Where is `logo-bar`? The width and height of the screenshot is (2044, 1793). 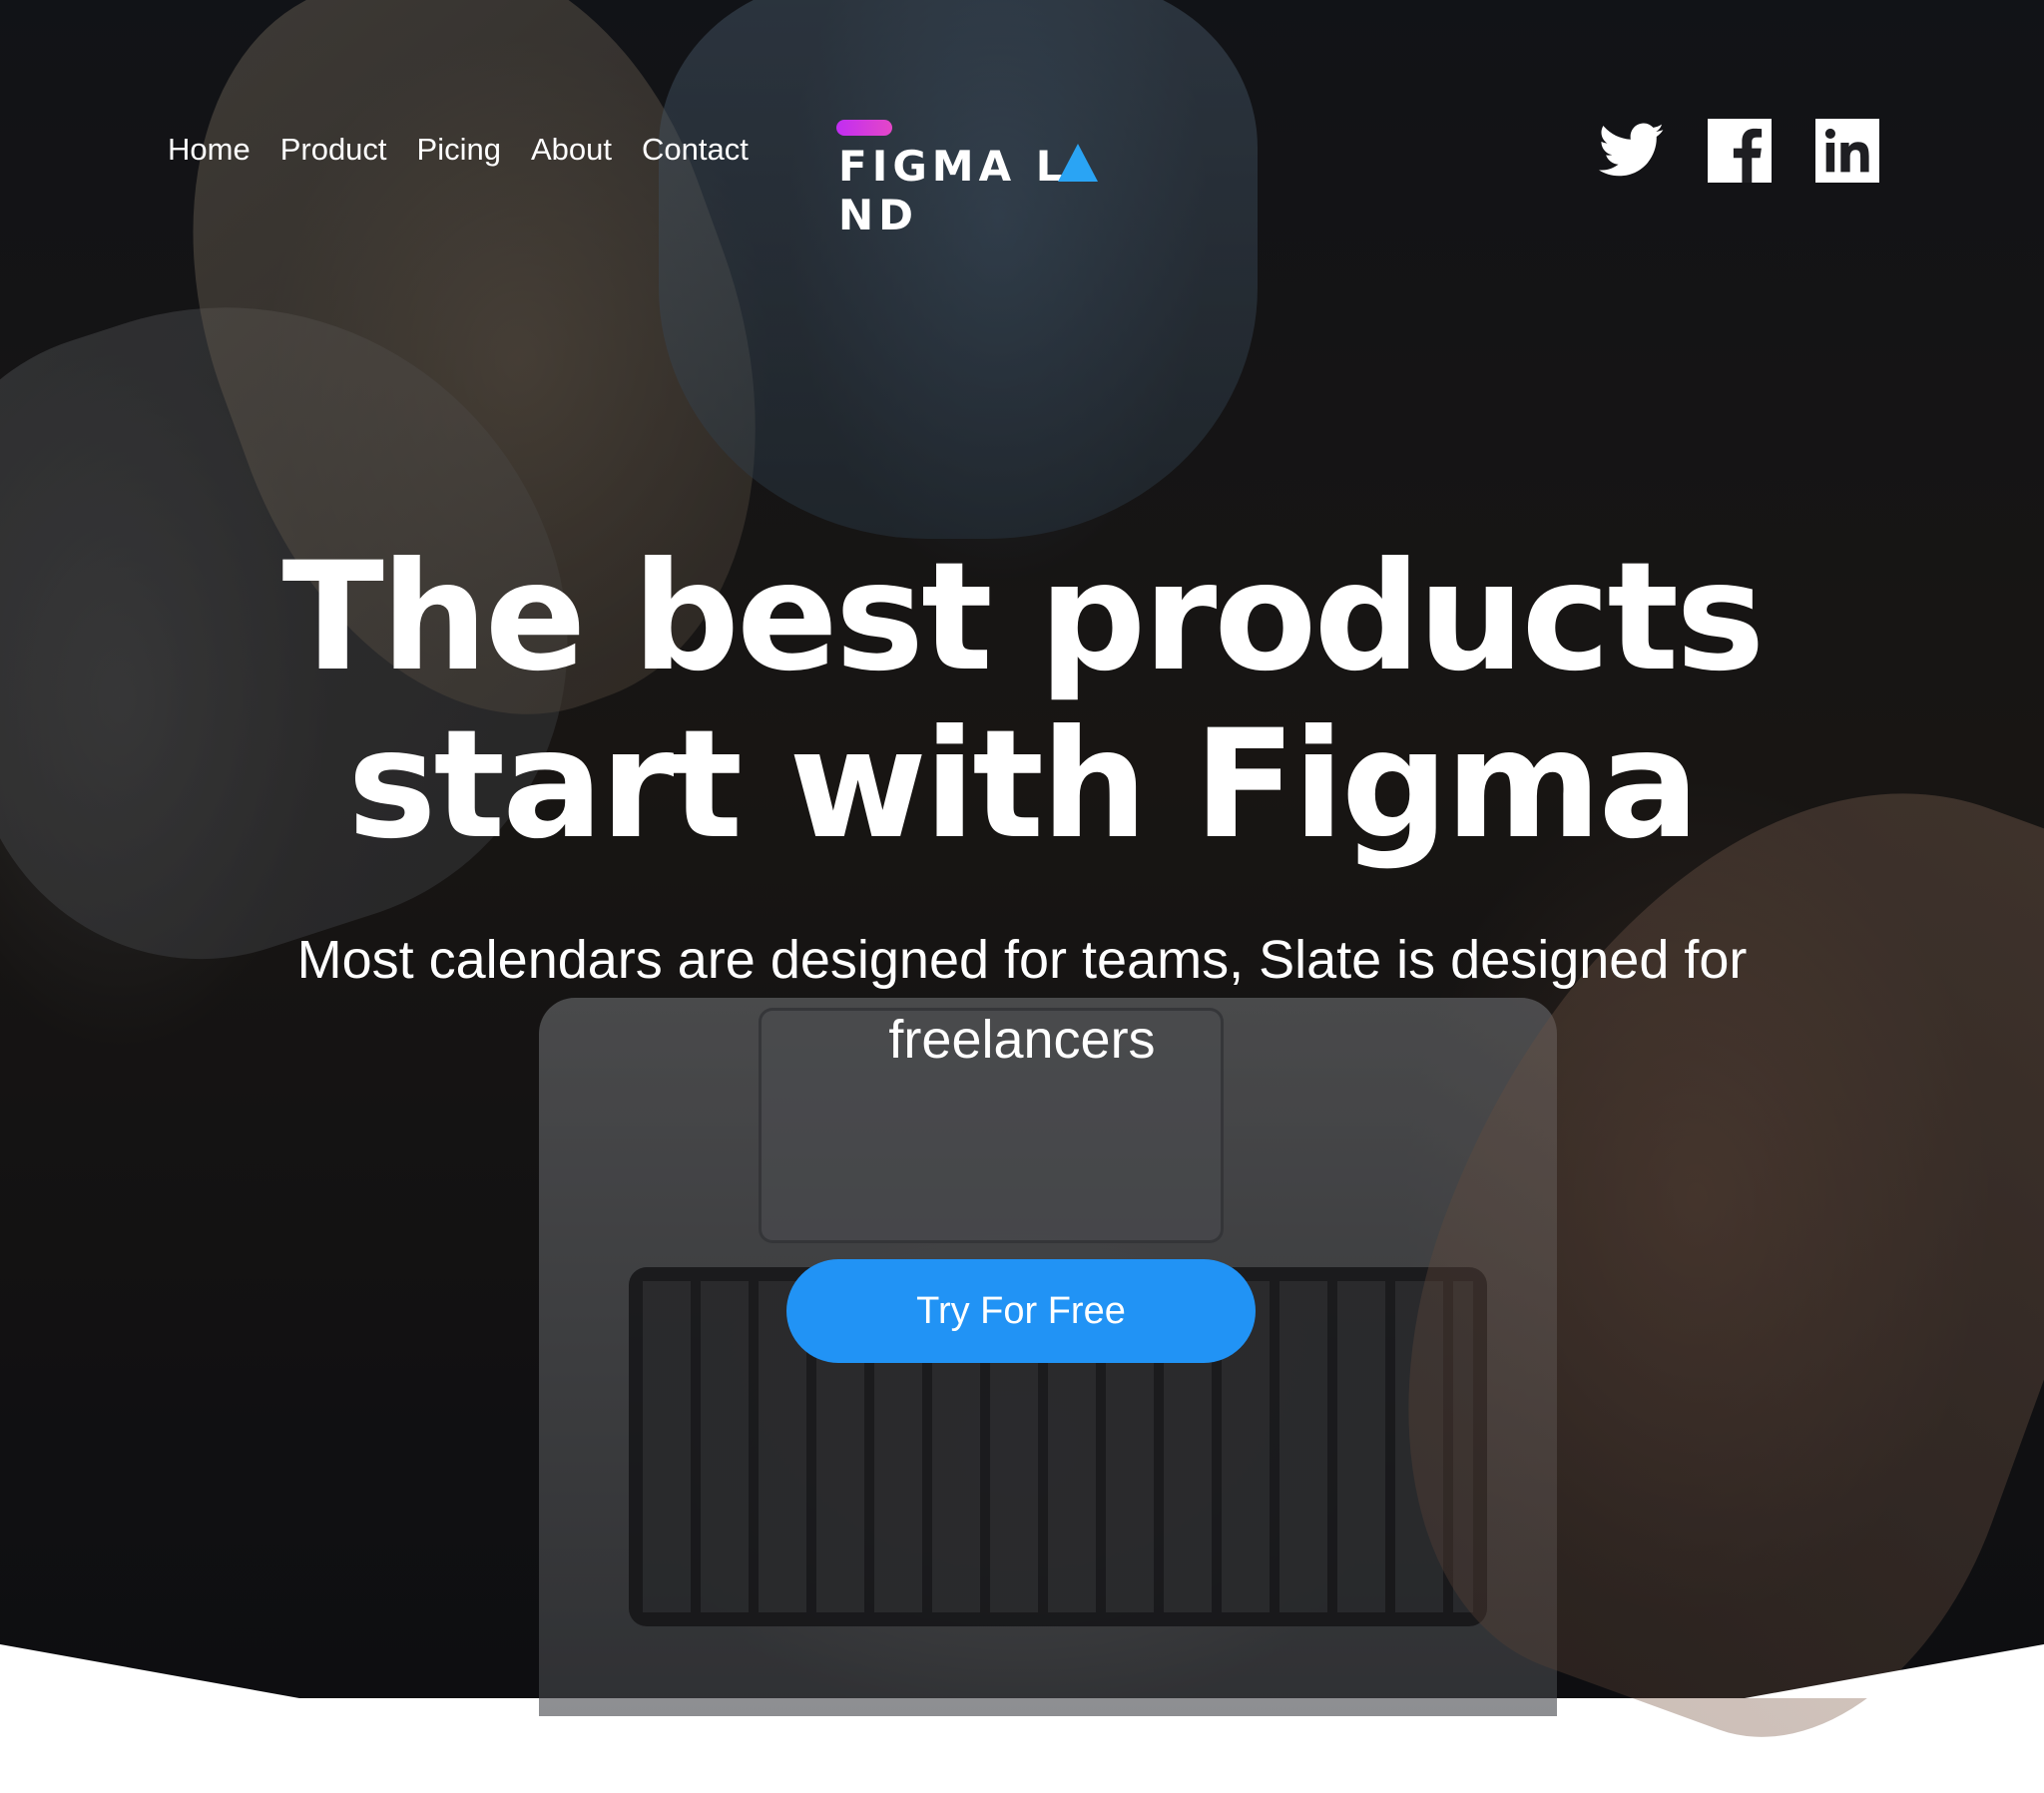
logo-bar is located at coordinates (864, 128).